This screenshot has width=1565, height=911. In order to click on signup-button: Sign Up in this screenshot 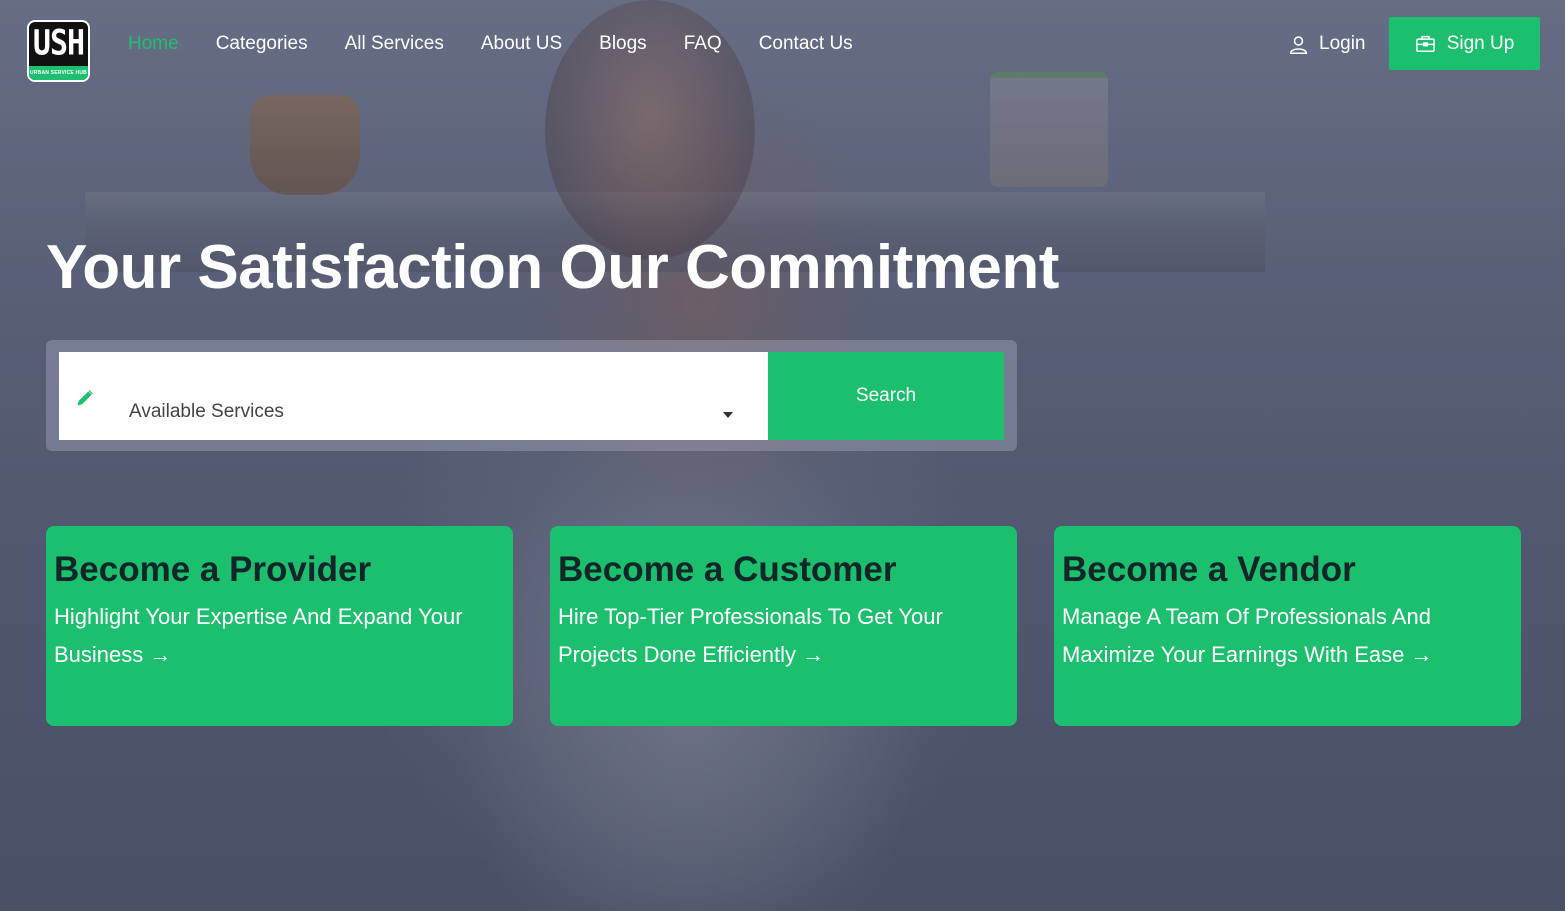, I will do `click(1464, 43)`.